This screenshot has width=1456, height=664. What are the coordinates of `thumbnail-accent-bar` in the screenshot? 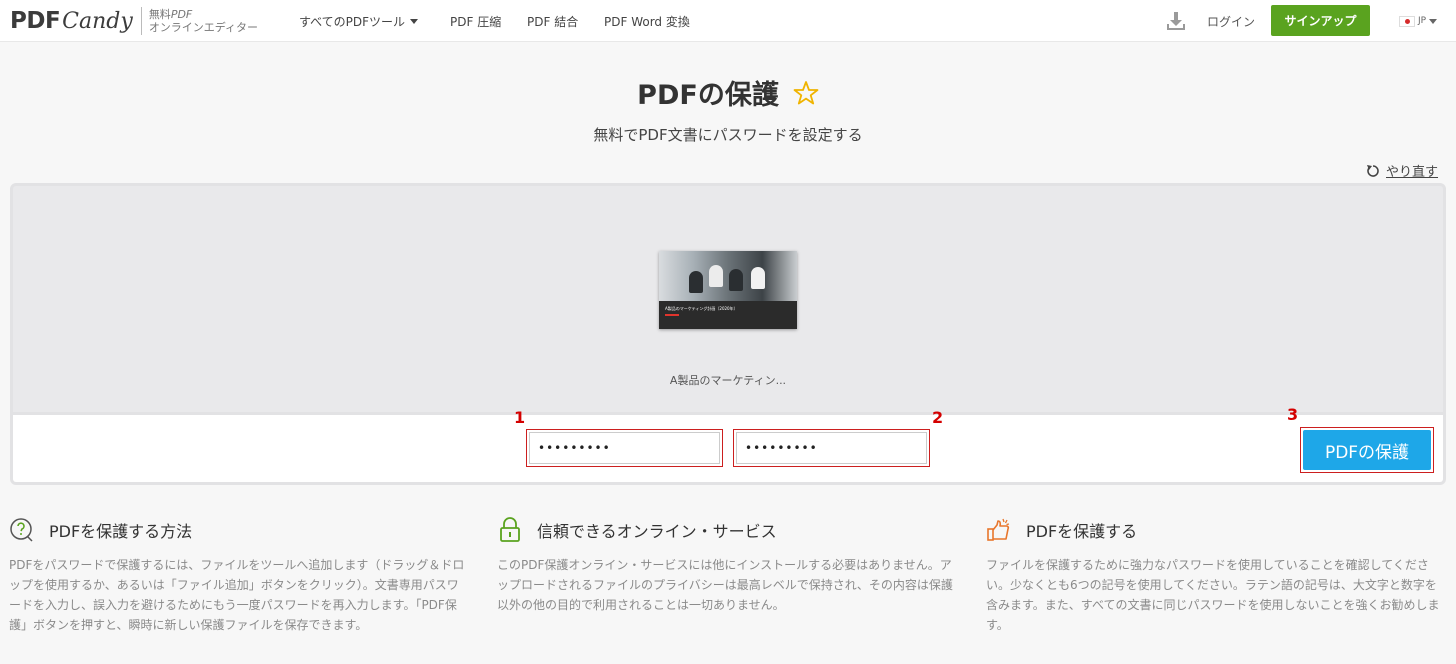 It's located at (672, 315).